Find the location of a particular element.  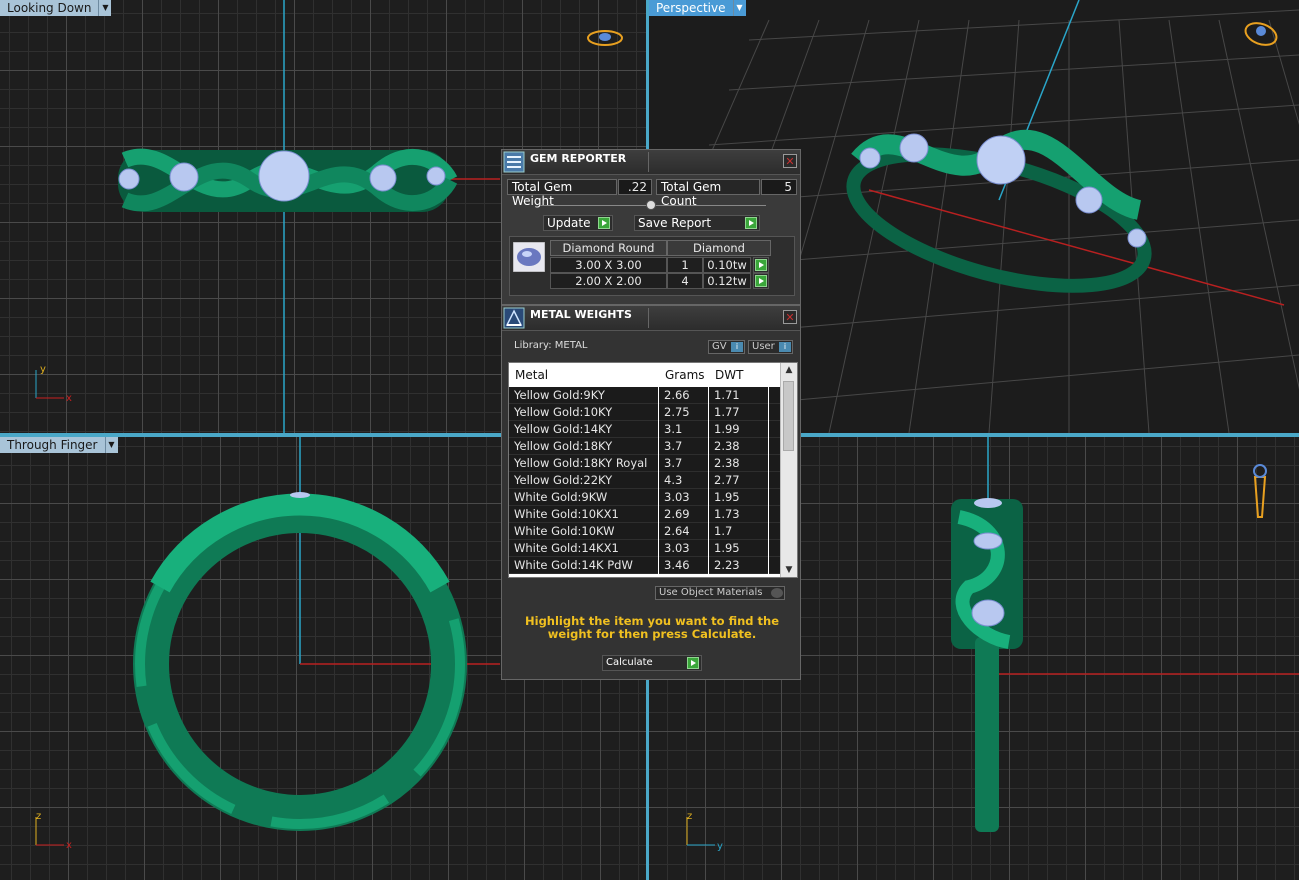

ring-nav-icon is located at coordinates (605, 38).